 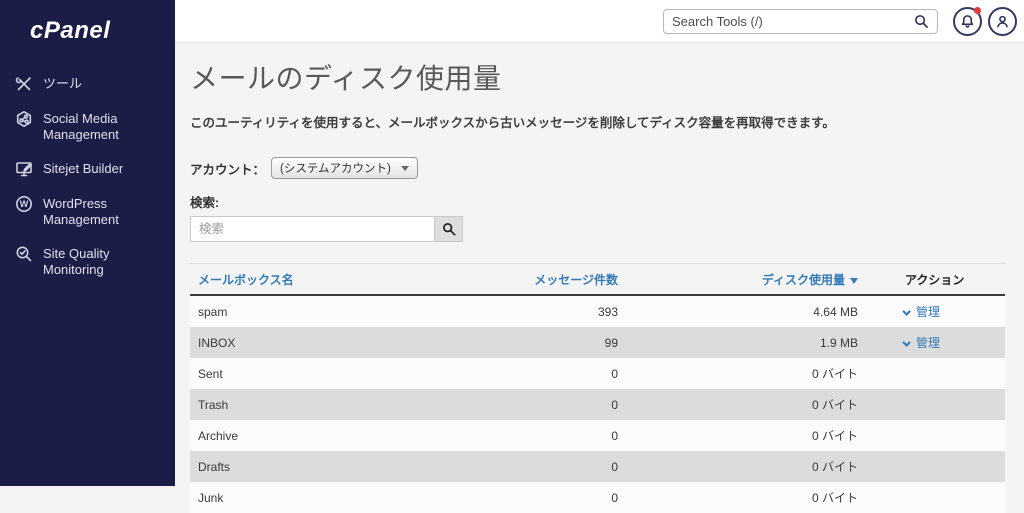 I want to click on page-title: メールのディスク使用量, so click(x=346, y=78).